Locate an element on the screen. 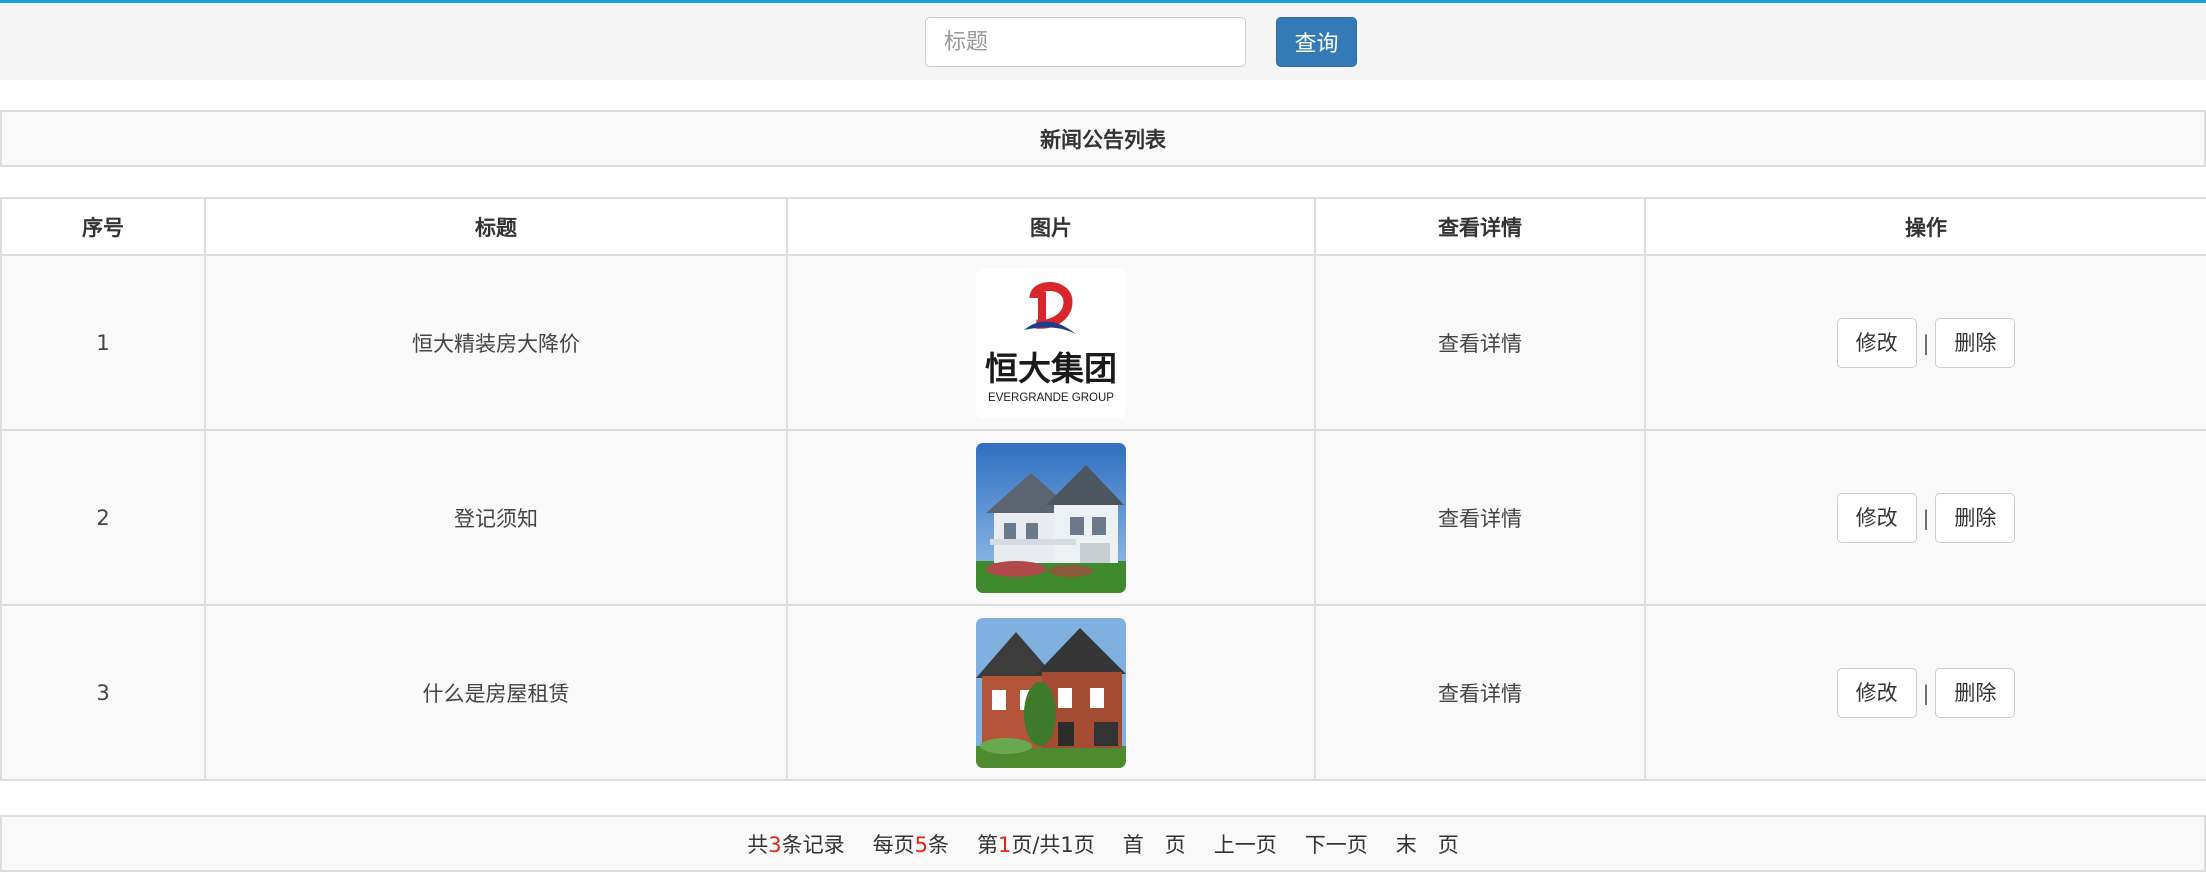 The image size is (2206, 889). total-prefix: 共 is located at coordinates (758, 844).